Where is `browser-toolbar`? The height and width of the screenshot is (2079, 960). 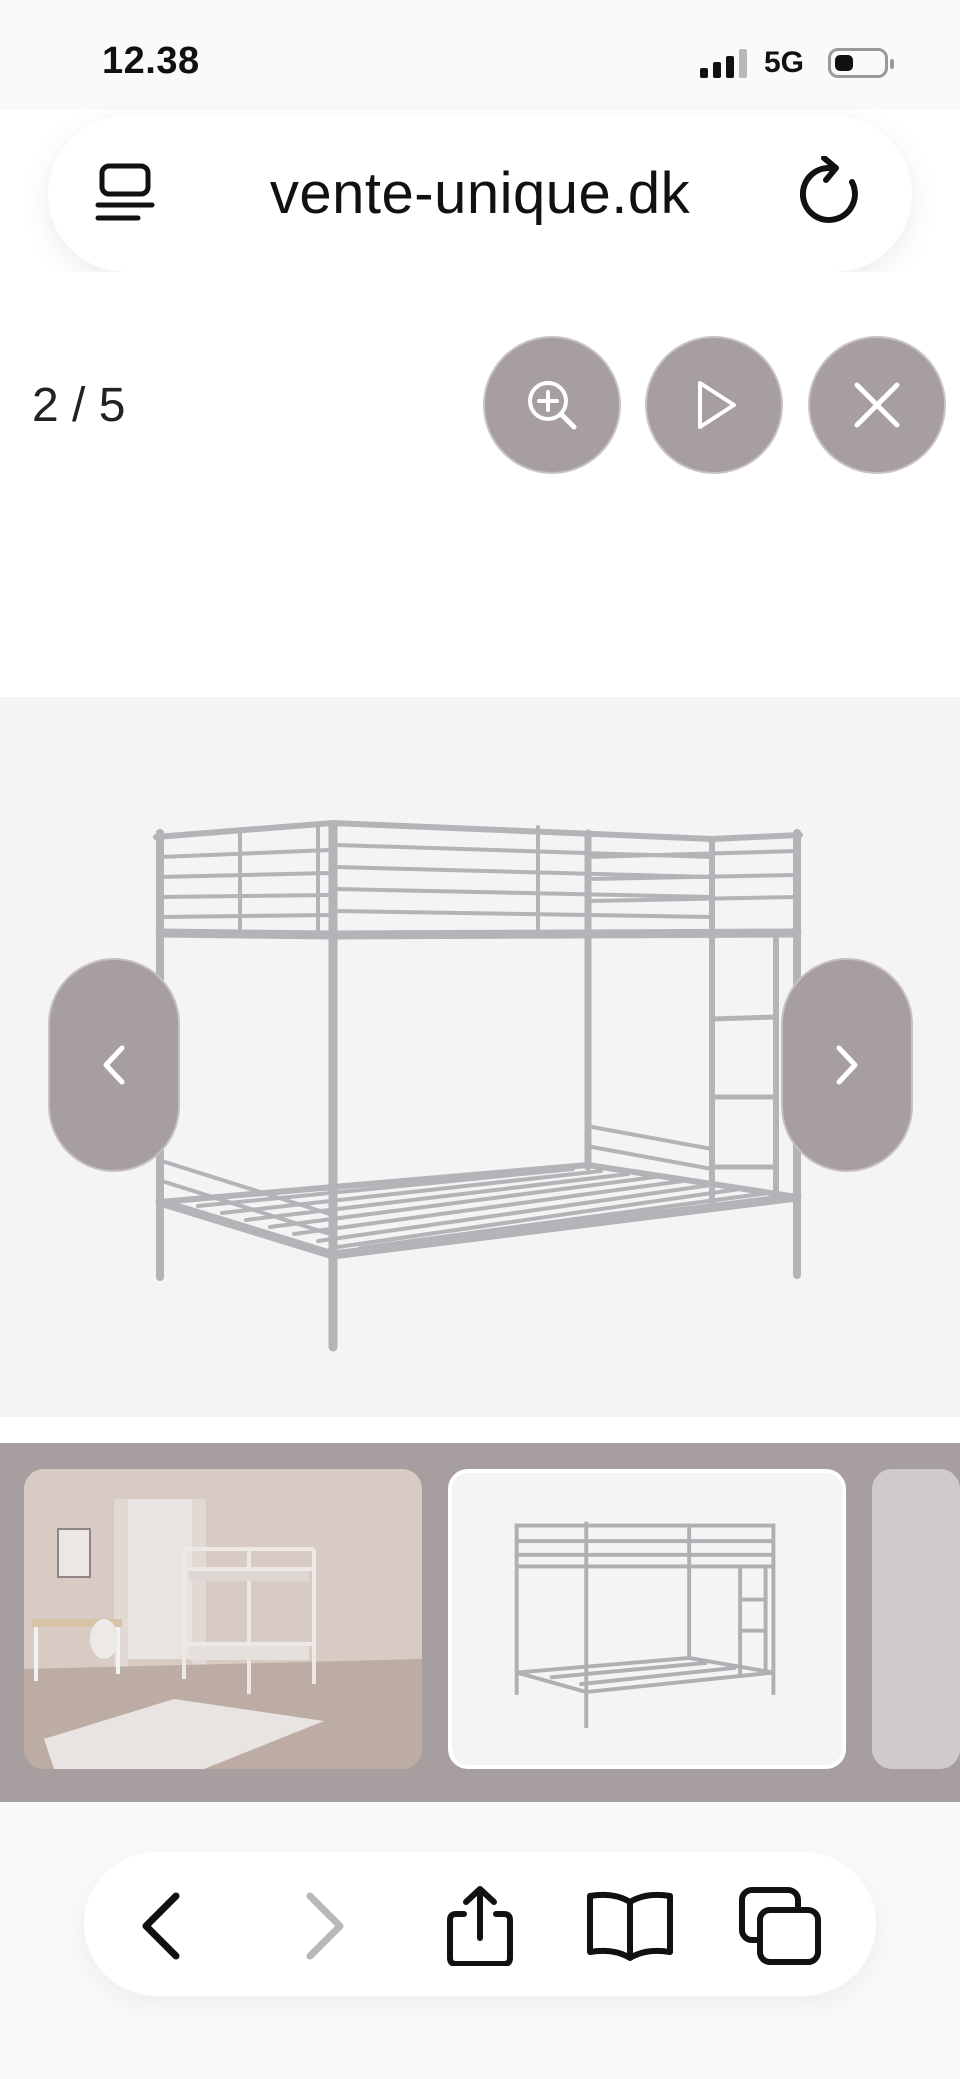
browser-toolbar is located at coordinates (480, 1940).